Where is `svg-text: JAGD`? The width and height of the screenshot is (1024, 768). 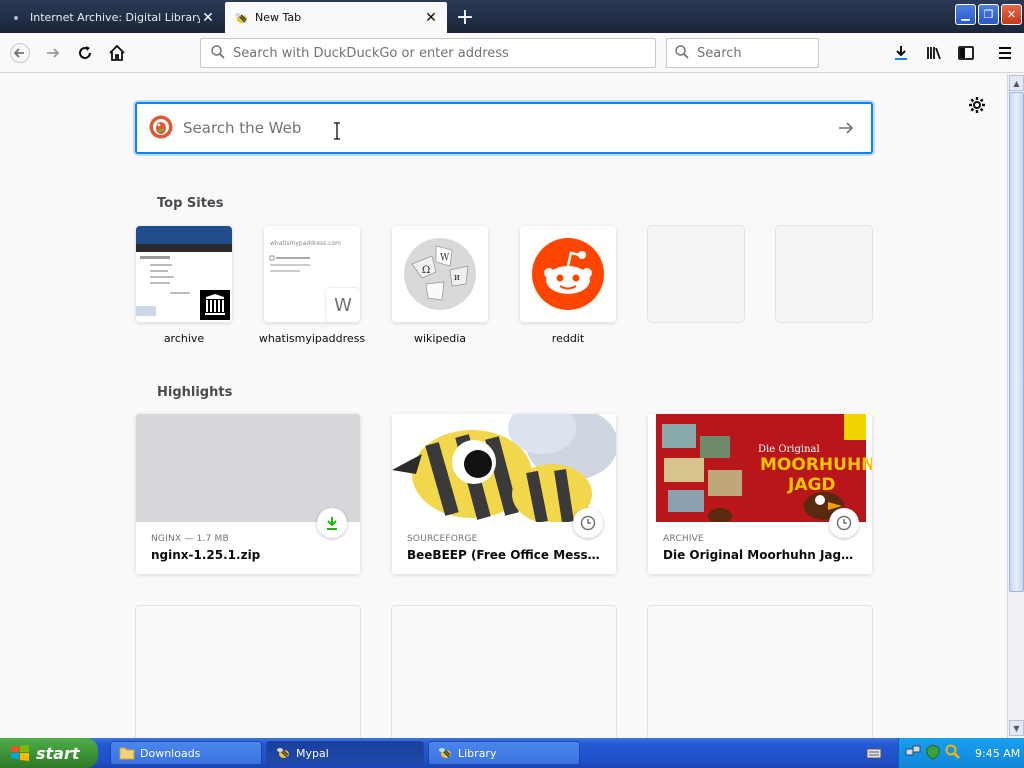
svg-text: JAGD is located at coordinates (811, 485).